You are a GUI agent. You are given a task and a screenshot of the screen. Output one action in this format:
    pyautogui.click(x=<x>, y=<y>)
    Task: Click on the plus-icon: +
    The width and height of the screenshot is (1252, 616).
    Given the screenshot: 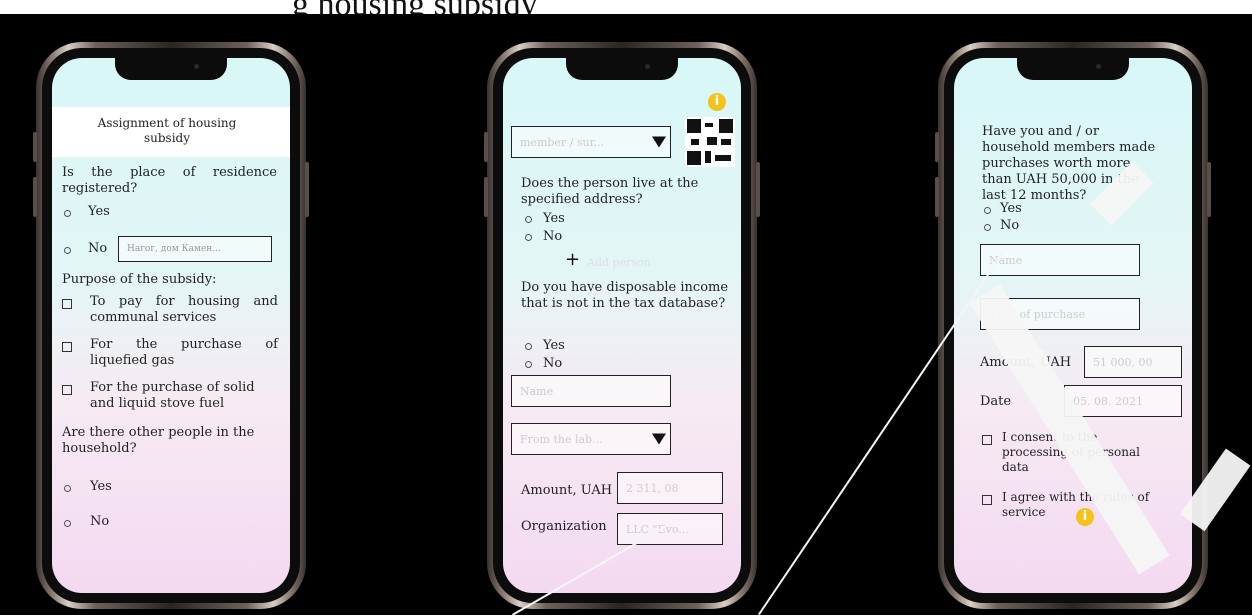 What is the action you would take?
    pyautogui.click(x=572, y=259)
    